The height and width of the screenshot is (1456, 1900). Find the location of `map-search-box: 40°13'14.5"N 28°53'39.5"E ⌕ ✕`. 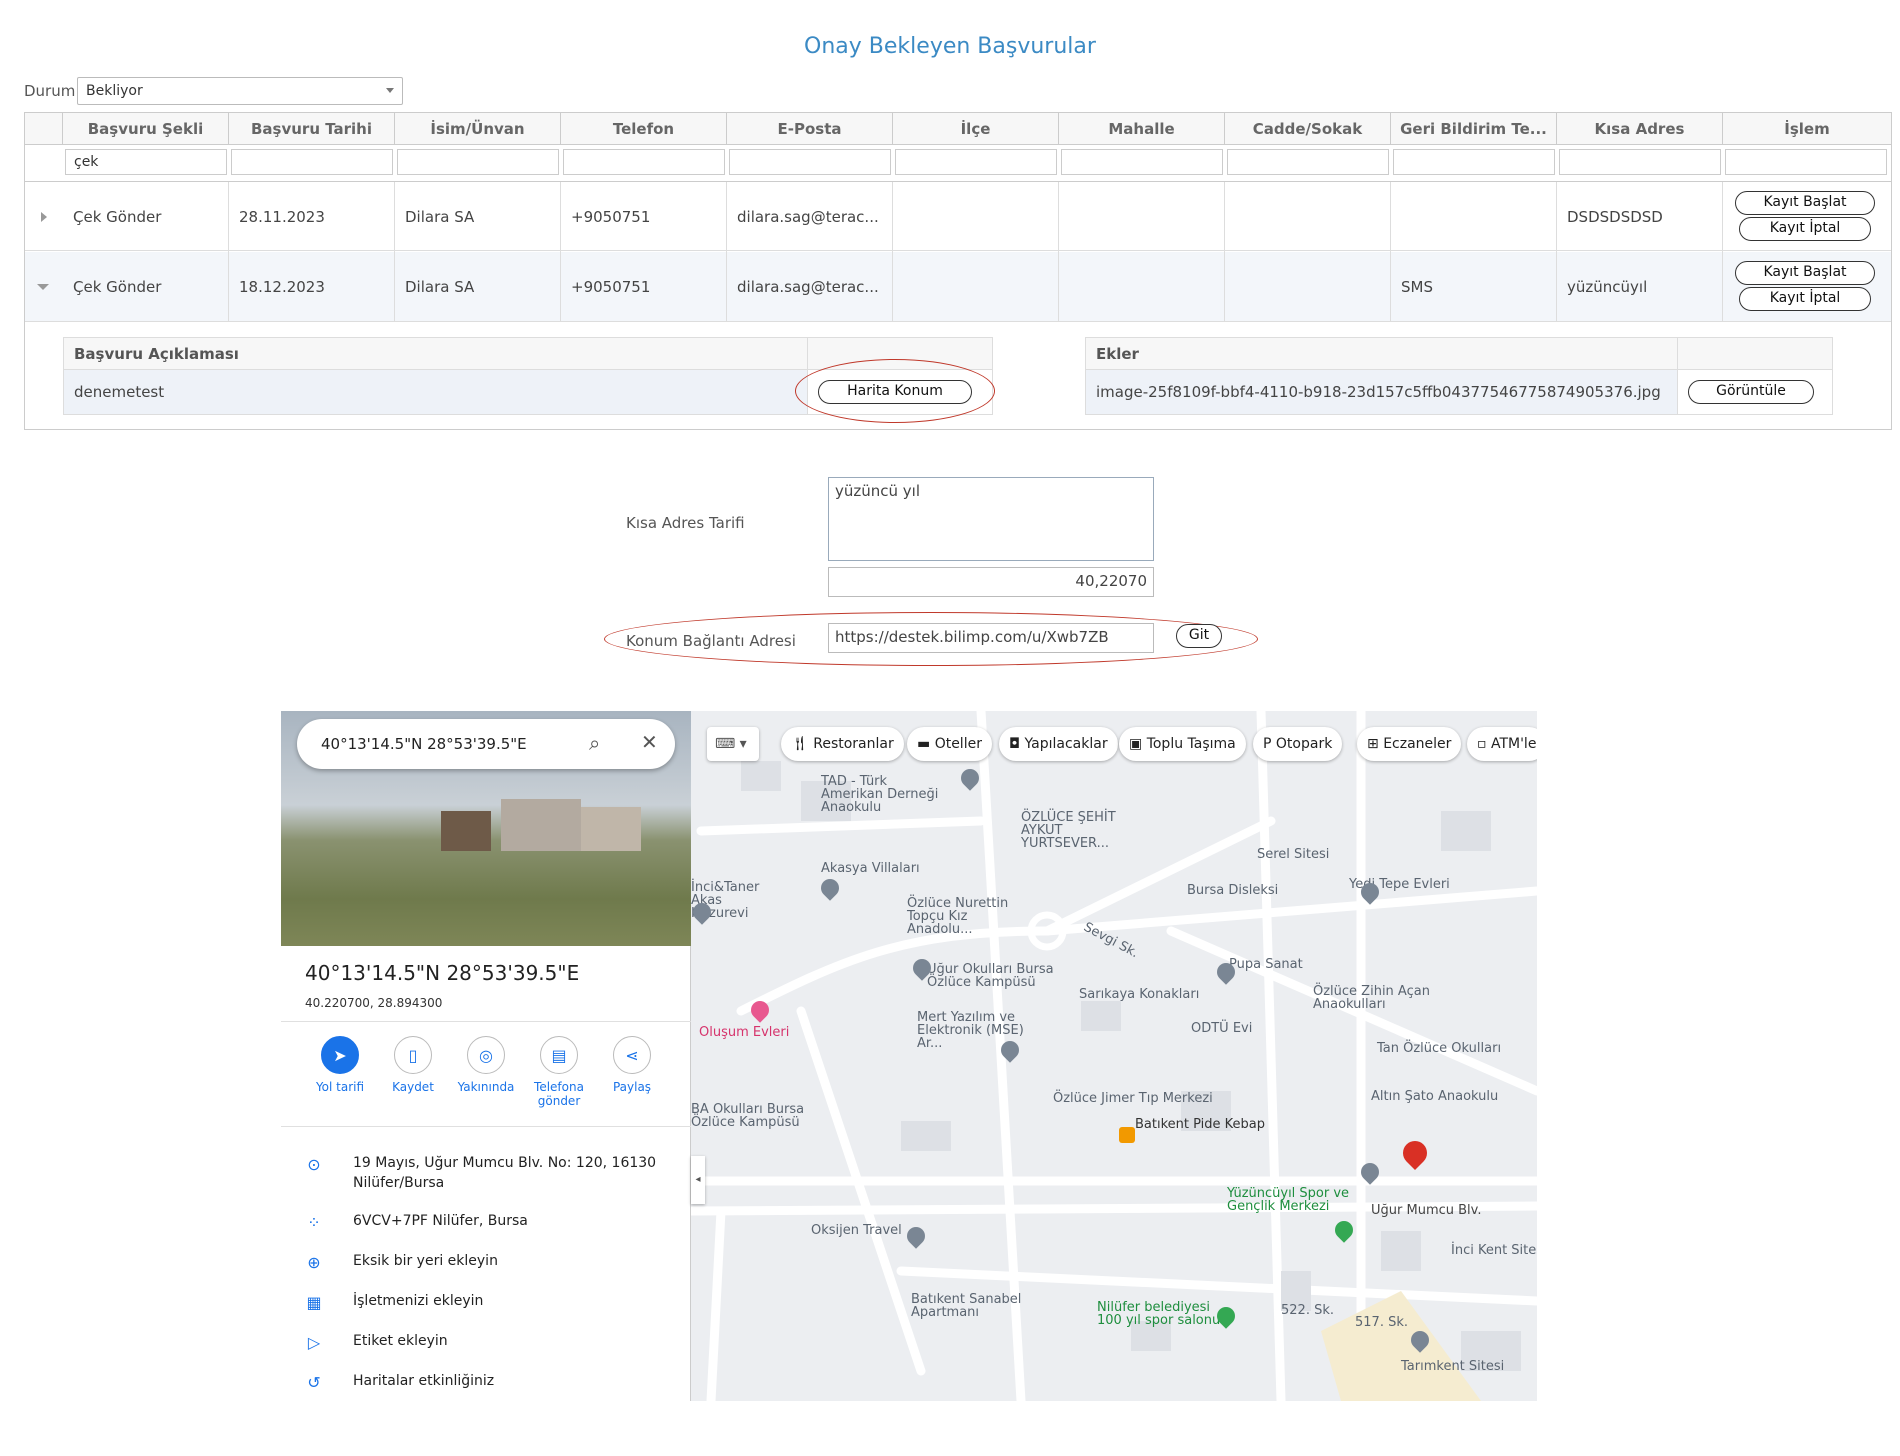

map-search-box: 40°13'14.5"N 28°53'39.5"E ⌕ ✕ is located at coordinates (486, 744).